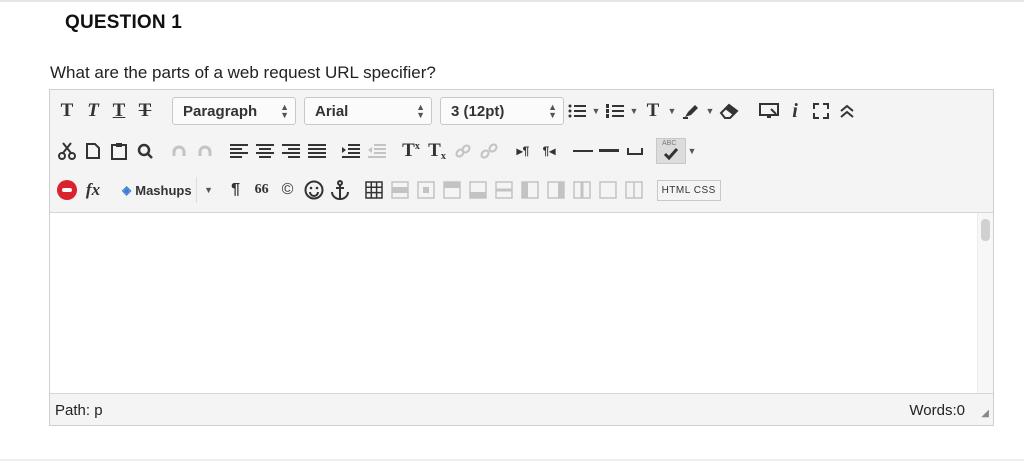  I want to click on cut-button, so click(67, 151).